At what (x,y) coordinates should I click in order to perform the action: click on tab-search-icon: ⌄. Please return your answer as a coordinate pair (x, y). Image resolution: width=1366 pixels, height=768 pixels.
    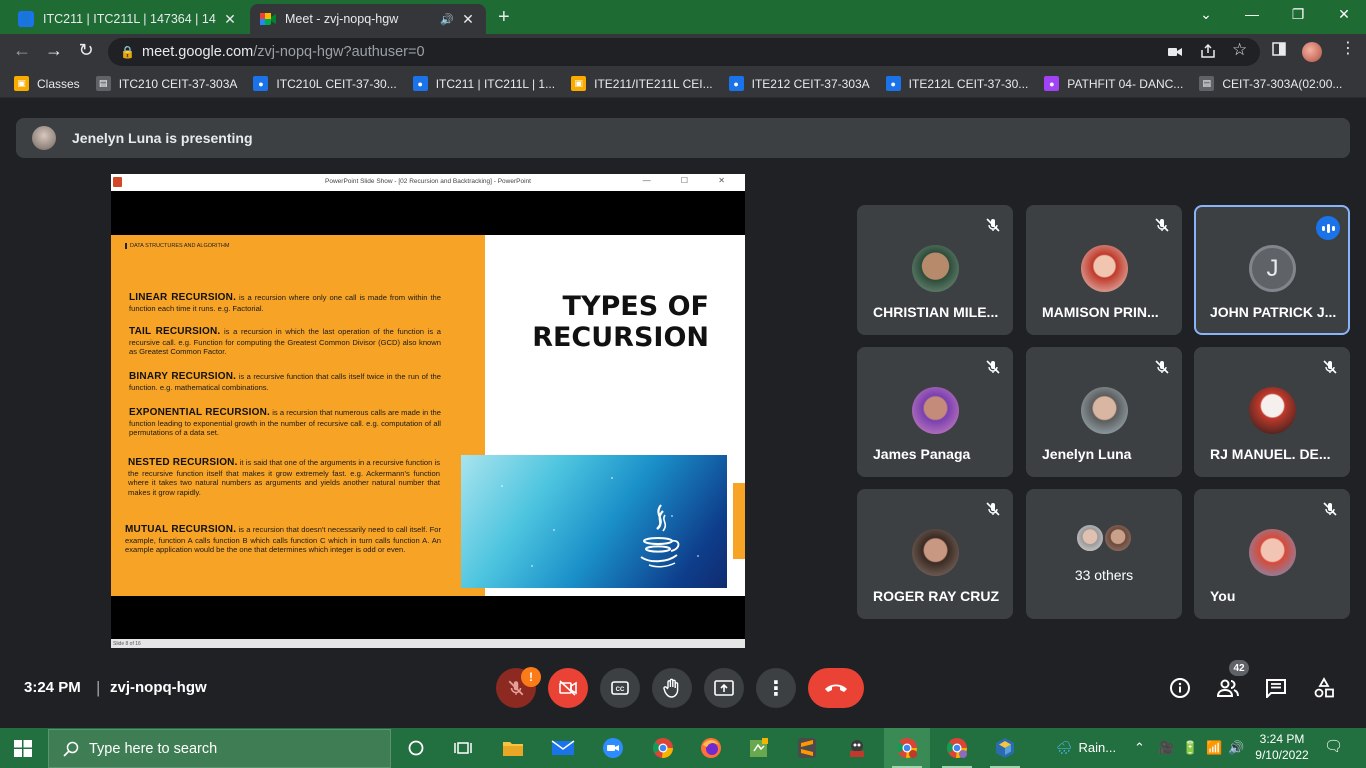
    Looking at the image, I should click on (1206, 14).